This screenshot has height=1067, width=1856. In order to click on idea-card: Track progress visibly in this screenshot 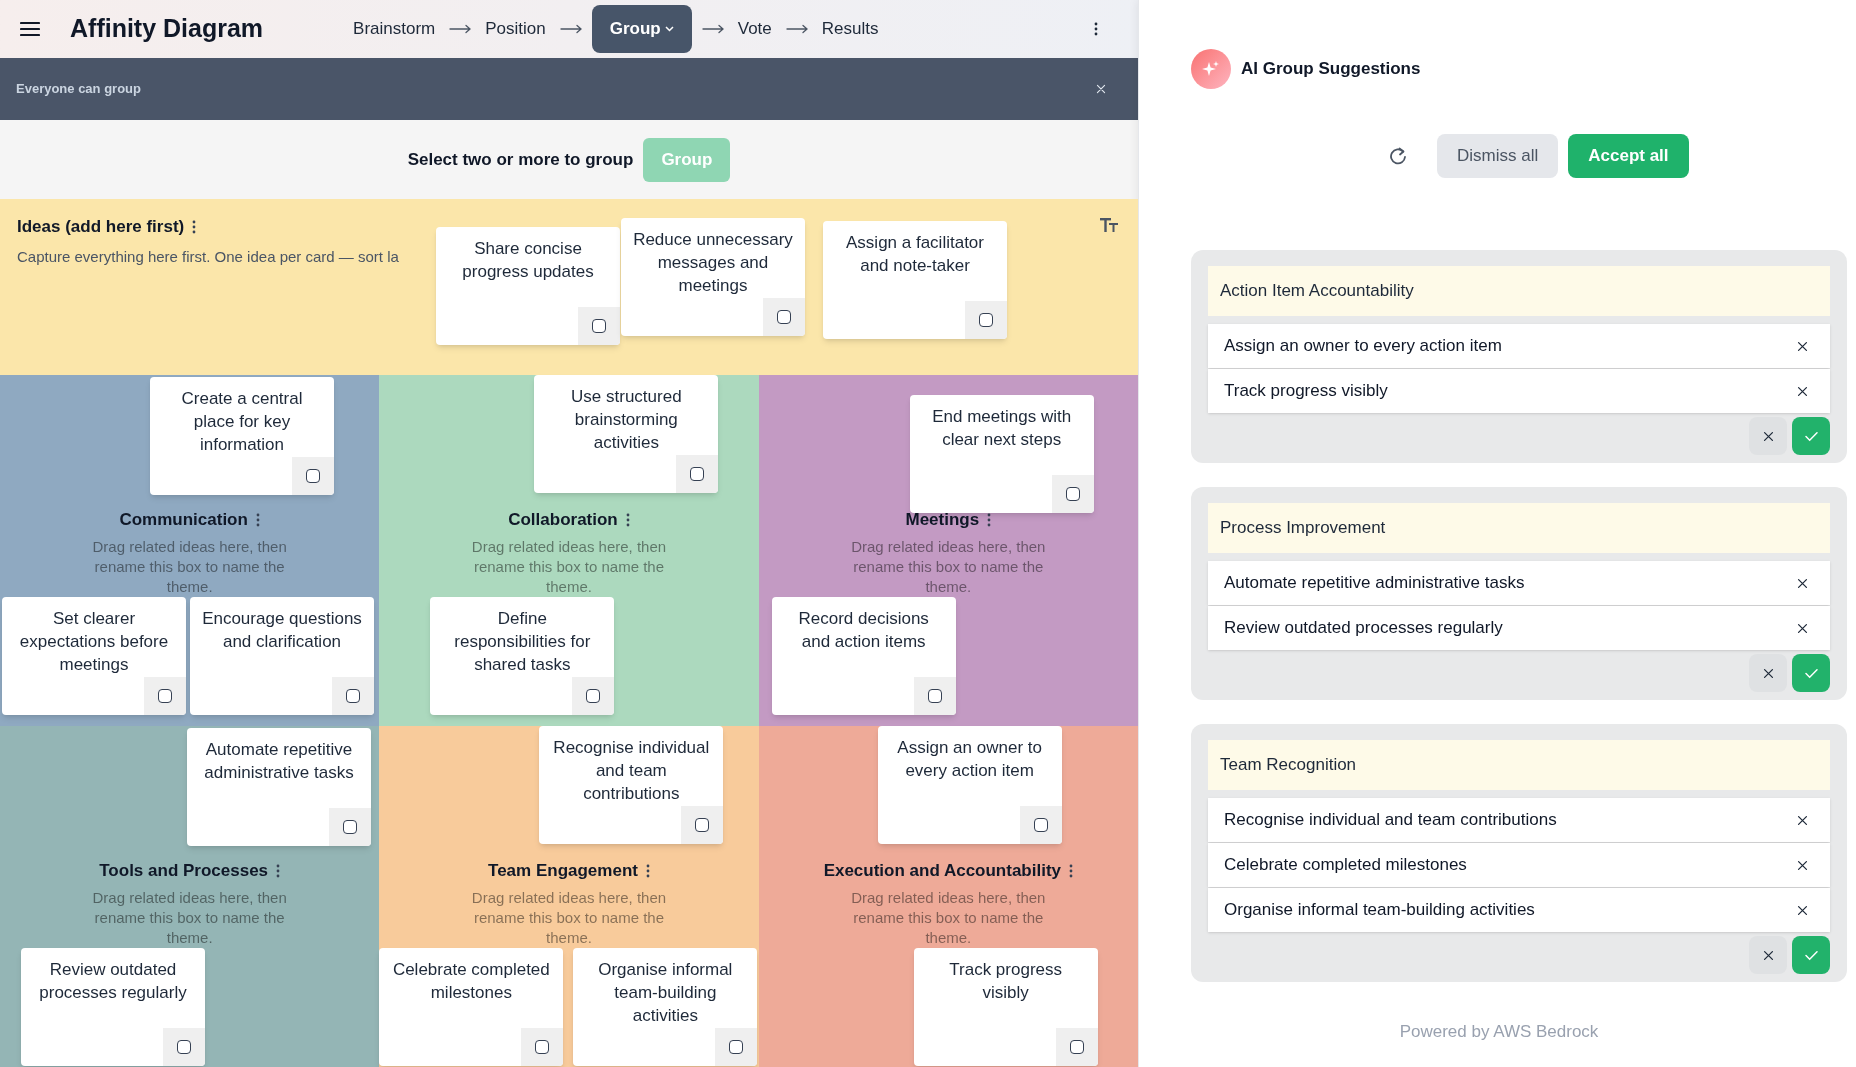, I will do `click(1005, 1007)`.